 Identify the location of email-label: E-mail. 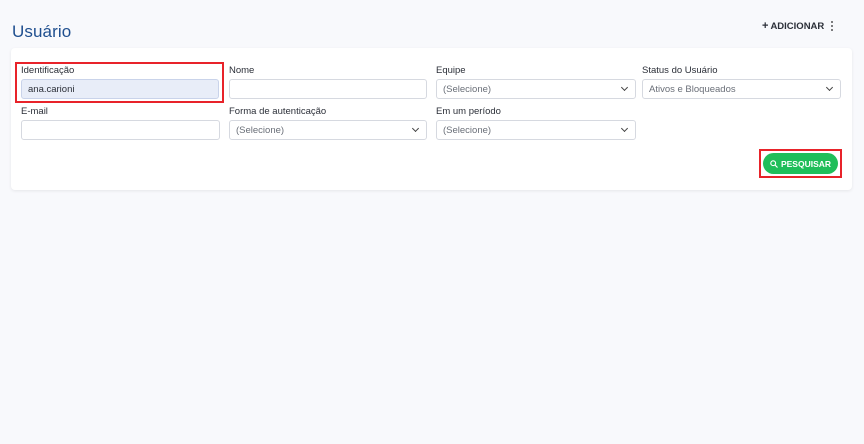
(34, 111).